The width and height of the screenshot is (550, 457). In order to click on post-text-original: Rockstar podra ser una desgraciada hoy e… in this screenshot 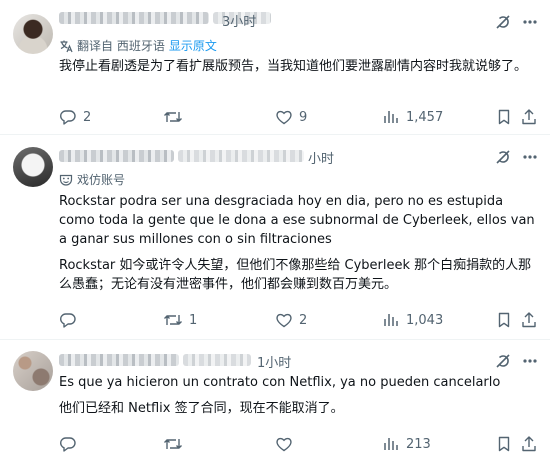, I will do `click(297, 220)`.